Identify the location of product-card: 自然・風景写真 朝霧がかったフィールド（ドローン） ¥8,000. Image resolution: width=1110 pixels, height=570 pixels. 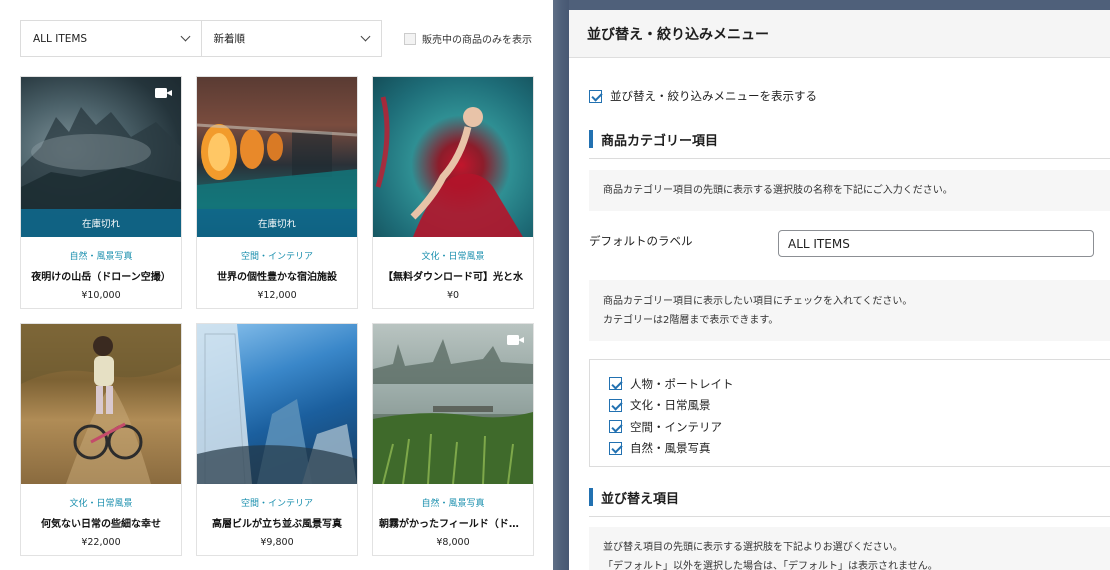
(453, 439).